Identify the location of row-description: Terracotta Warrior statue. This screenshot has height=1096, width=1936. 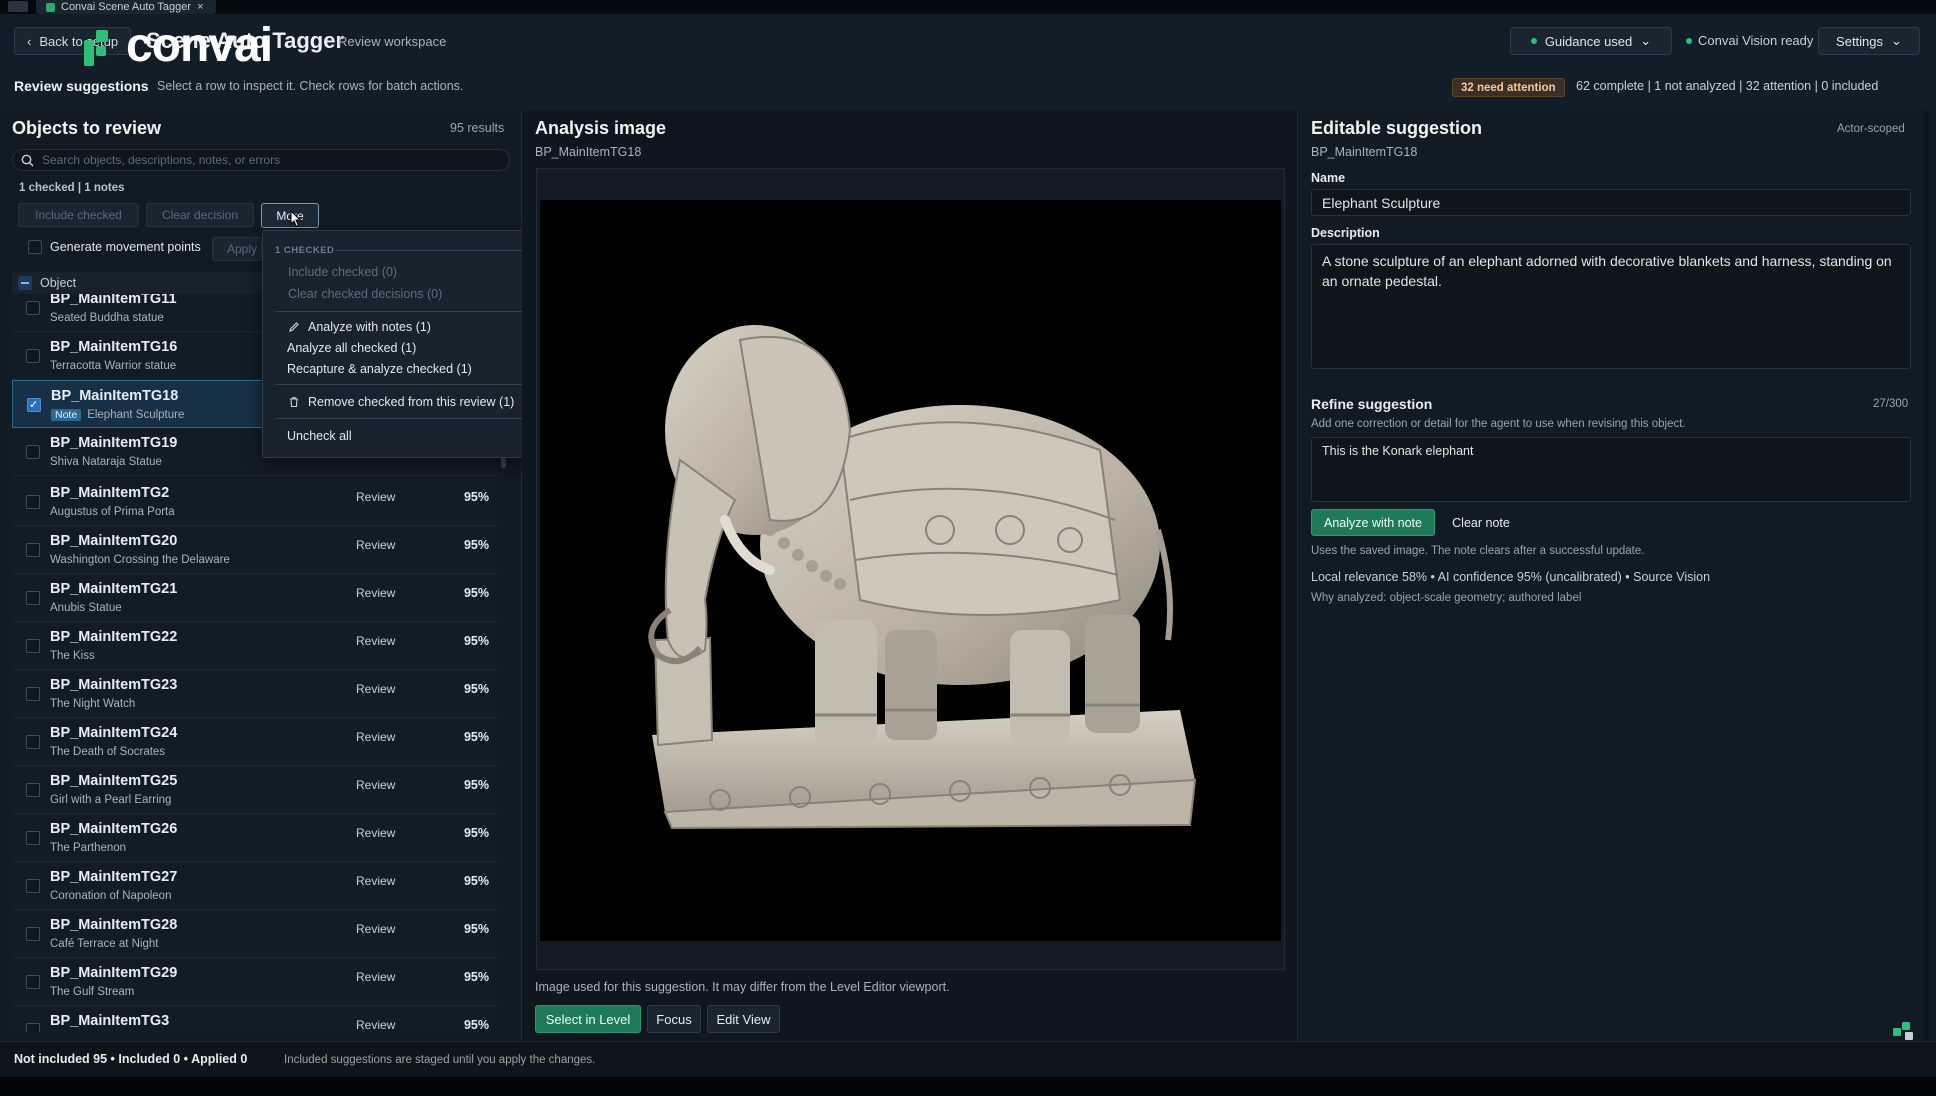
(113, 366).